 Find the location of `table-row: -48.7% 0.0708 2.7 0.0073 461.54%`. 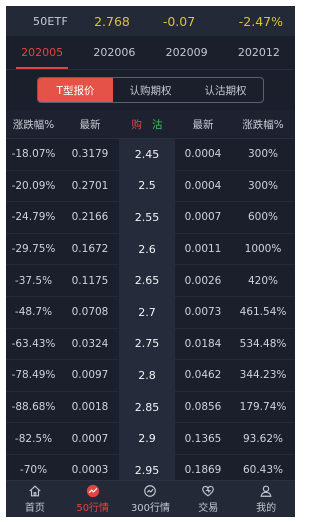

table-row: -48.7% 0.0708 2.7 0.0073 461.54% is located at coordinates (150, 312).